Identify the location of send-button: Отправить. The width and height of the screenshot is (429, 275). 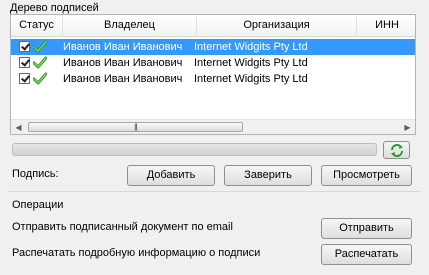
(366, 228).